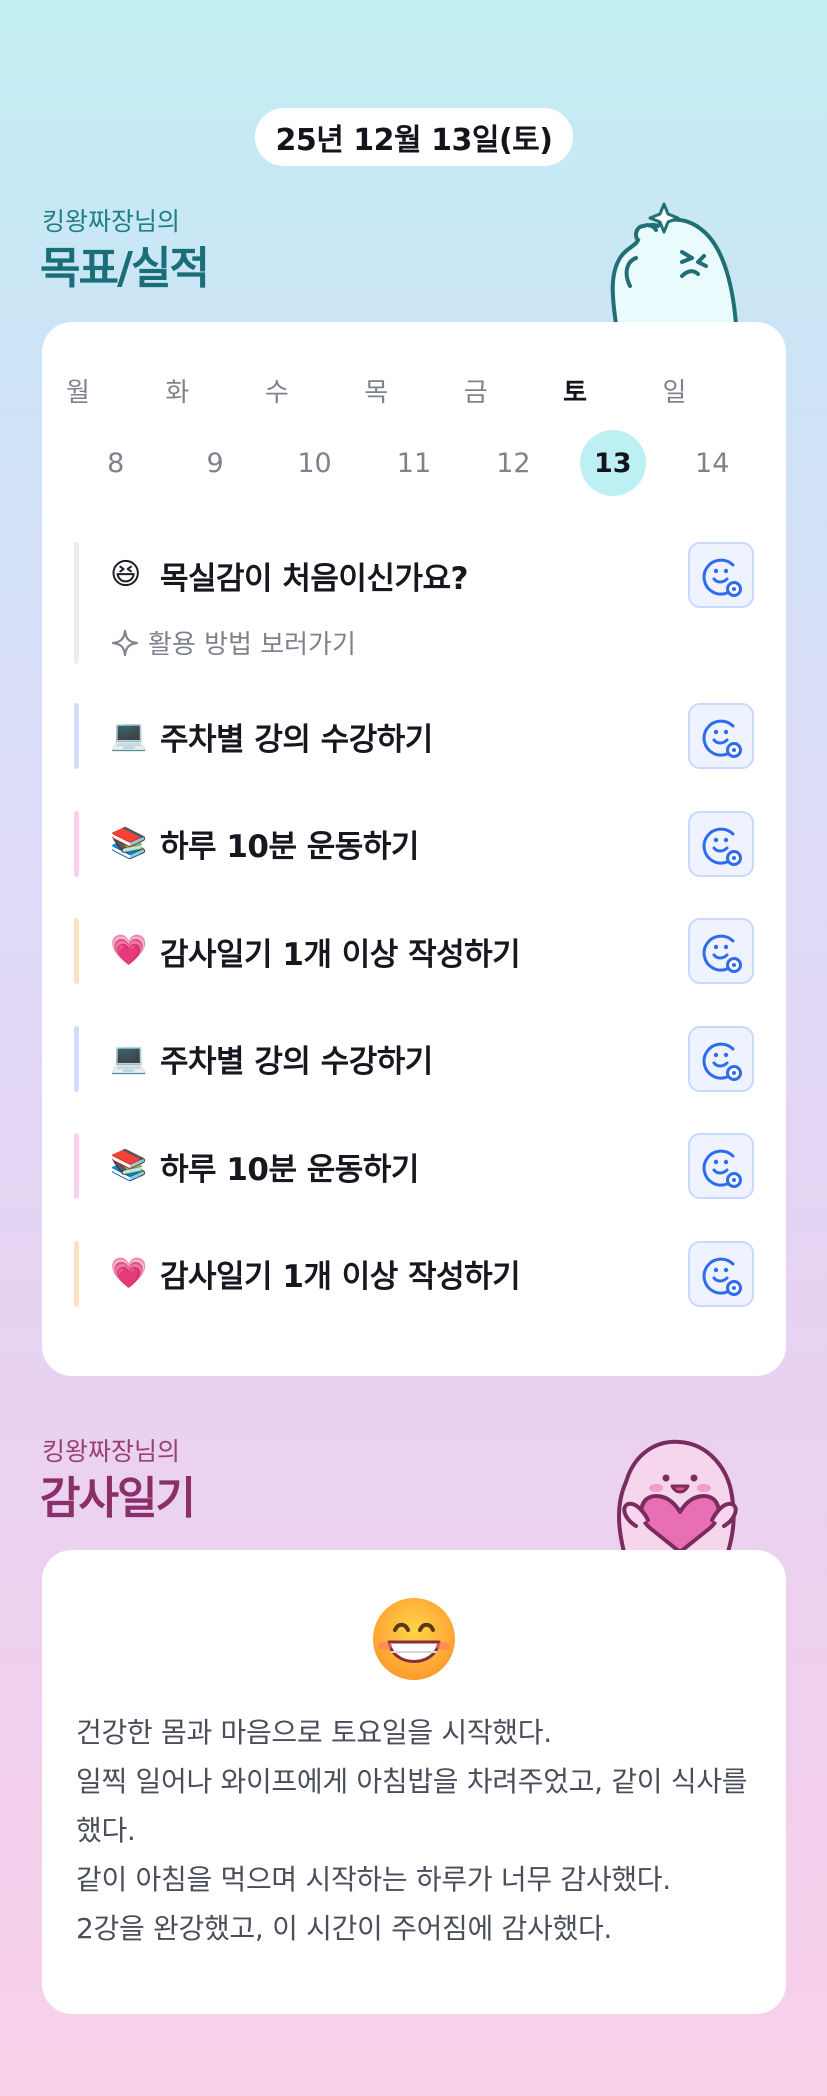  I want to click on day-2: 수 10, so click(314, 422).